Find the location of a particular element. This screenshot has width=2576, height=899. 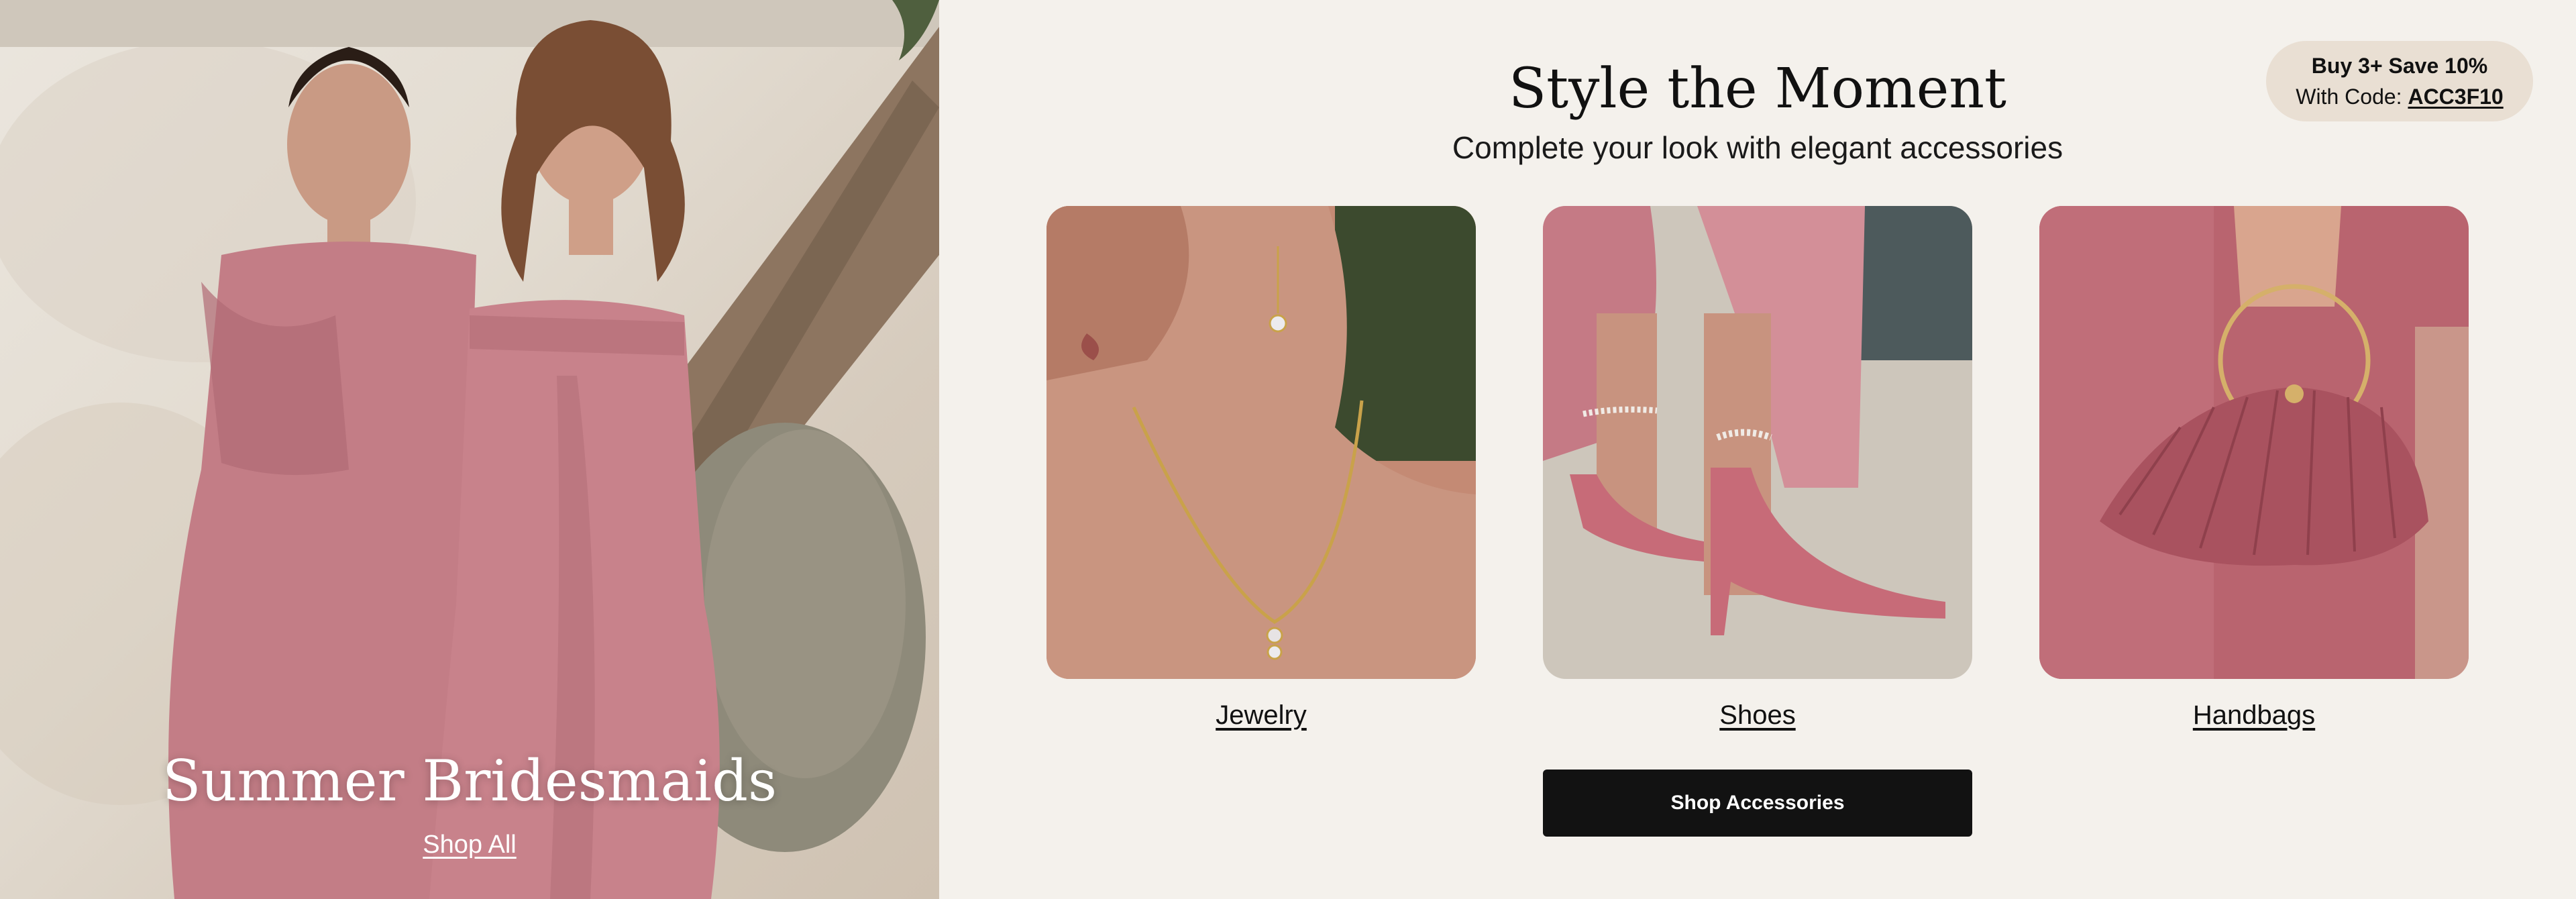

promo-code-line: With Code: ACC3F10 is located at coordinates (2399, 97).